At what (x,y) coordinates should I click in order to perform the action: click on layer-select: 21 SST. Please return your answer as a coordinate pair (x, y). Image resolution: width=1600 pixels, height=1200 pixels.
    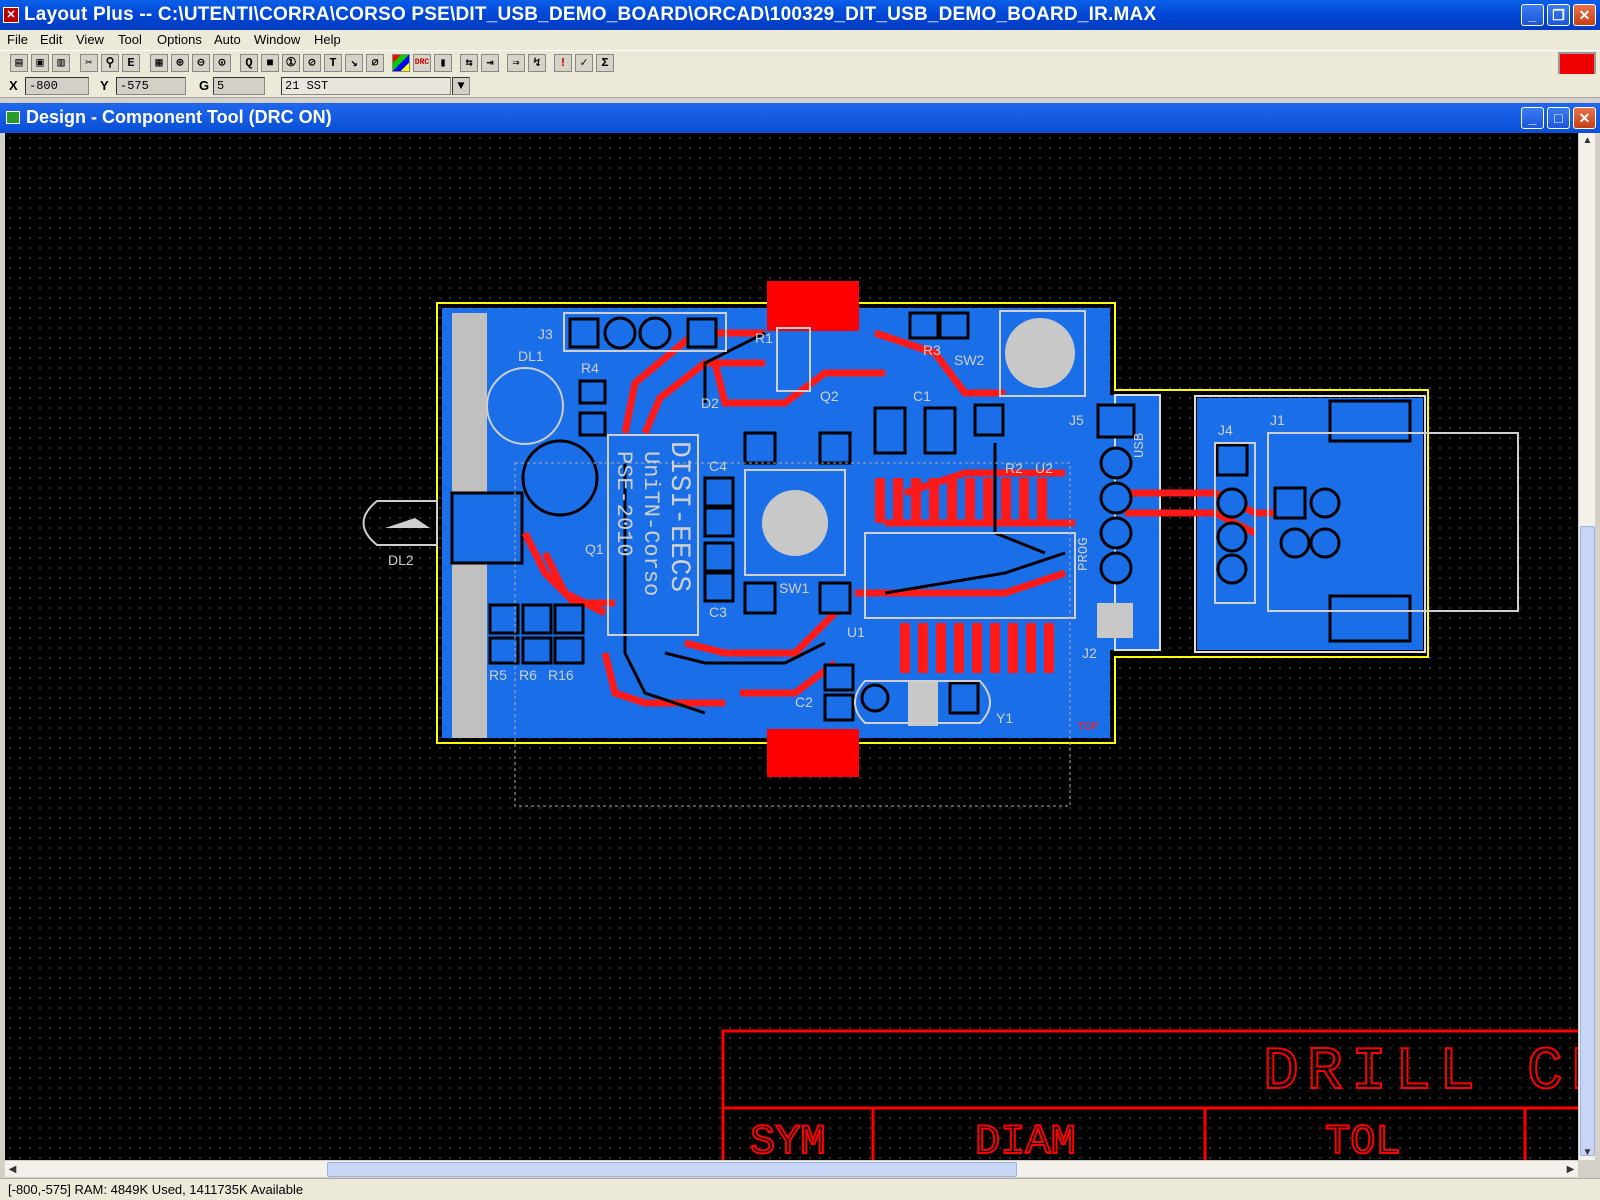
    Looking at the image, I should click on (366, 86).